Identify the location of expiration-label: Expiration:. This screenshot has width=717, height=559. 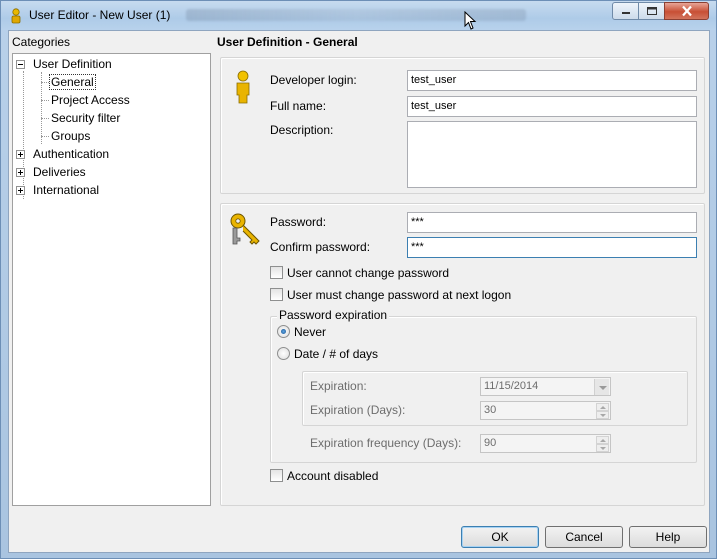
(338, 386).